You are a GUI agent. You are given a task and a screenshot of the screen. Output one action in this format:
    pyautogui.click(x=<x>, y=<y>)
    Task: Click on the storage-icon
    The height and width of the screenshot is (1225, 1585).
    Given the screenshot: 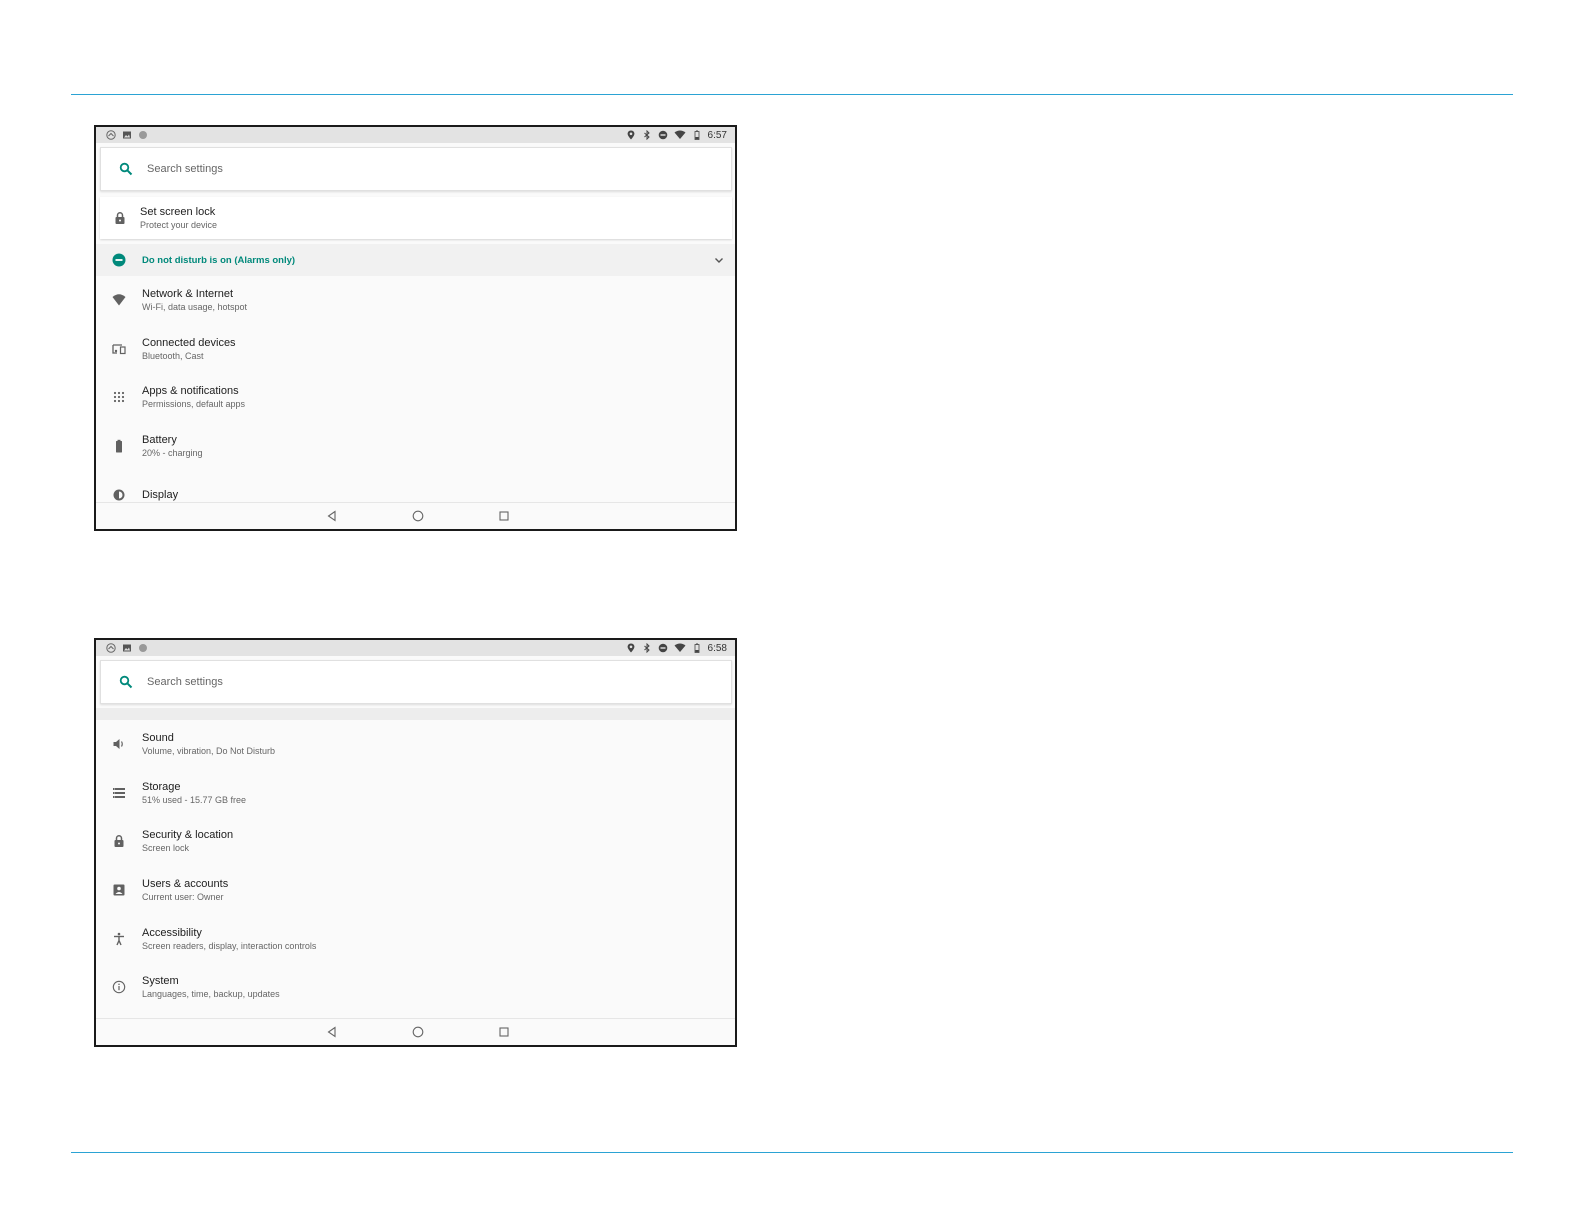 What is the action you would take?
    pyautogui.click(x=119, y=792)
    